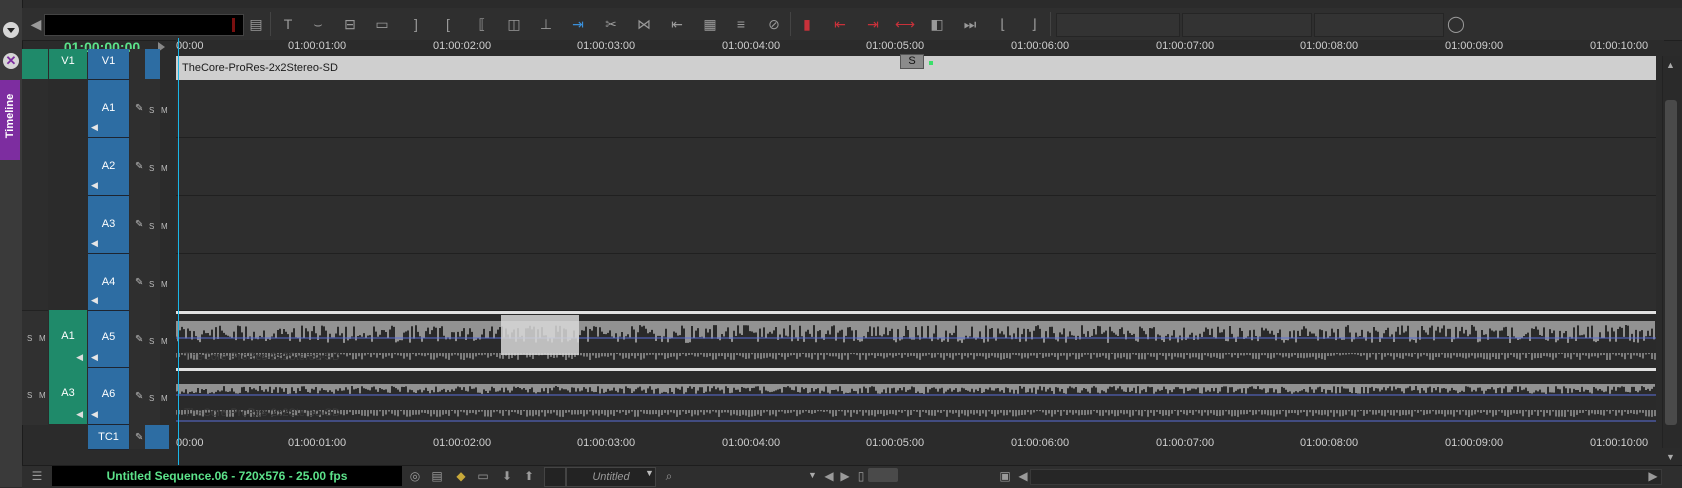  Describe the element at coordinates (256, 24) in the screenshot. I see `toolbar-menu-icon: ▤` at that location.